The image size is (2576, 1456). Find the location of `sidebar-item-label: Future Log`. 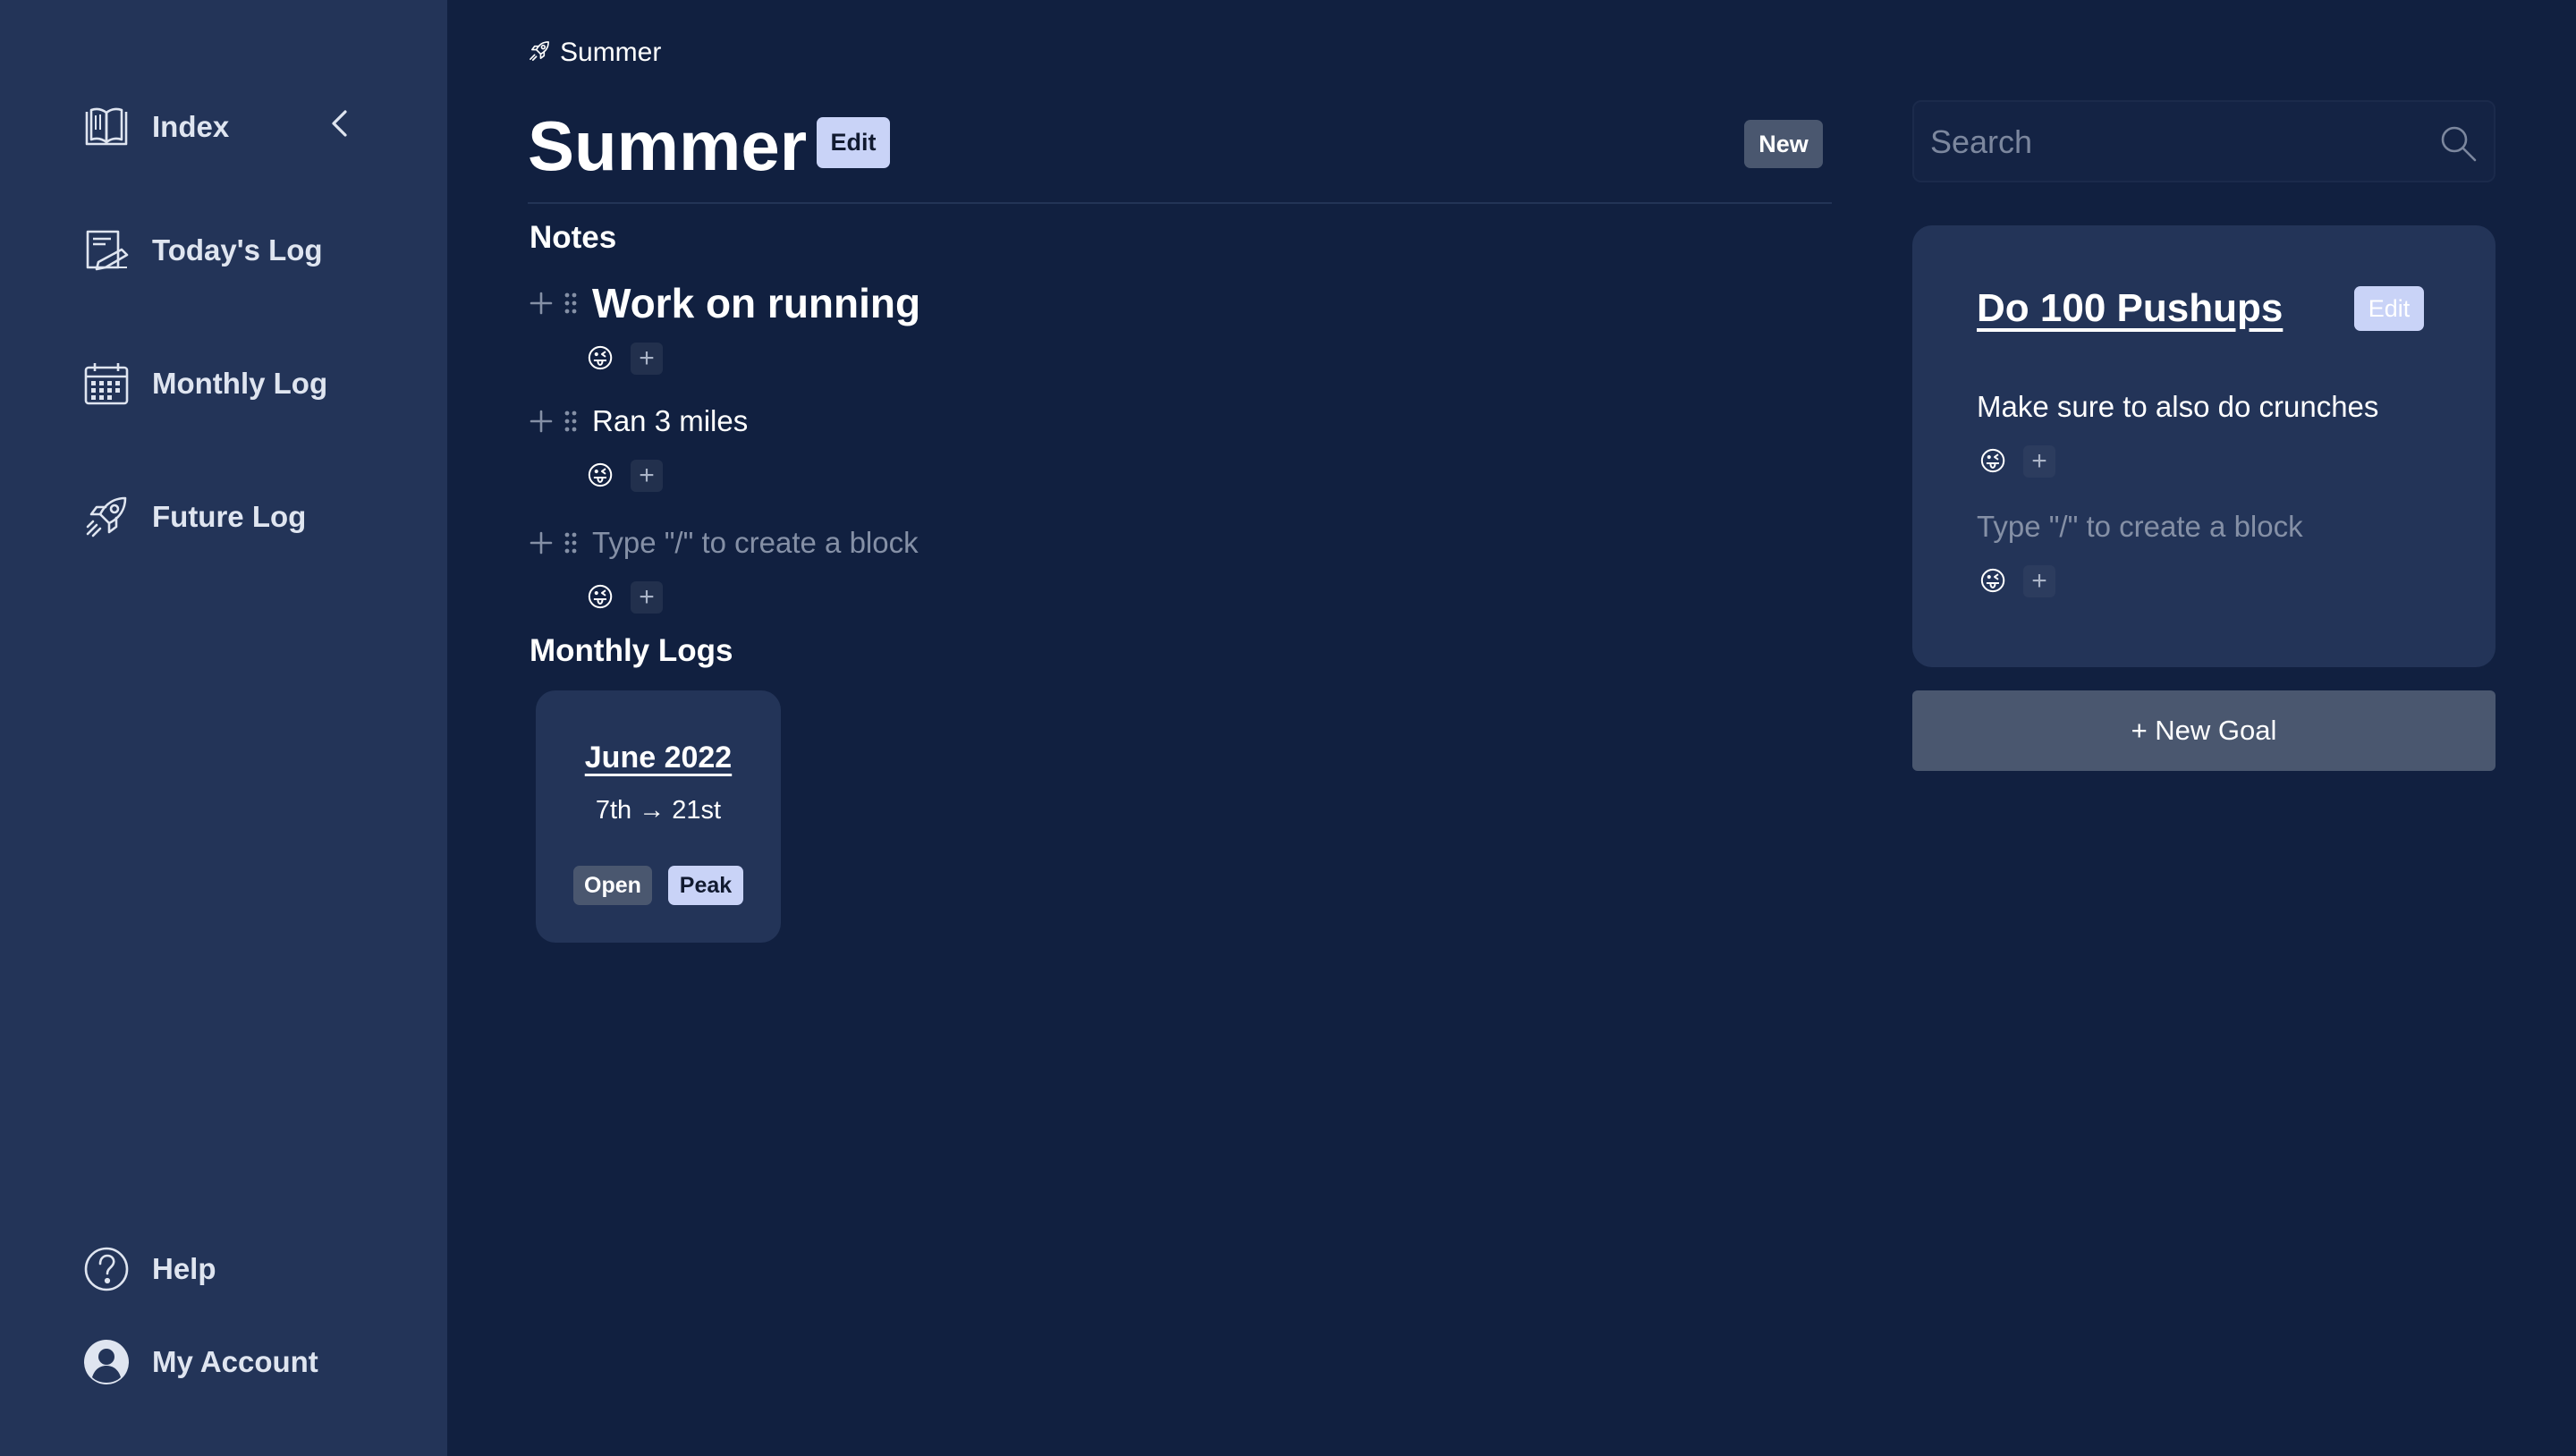

sidebar-item-label: Future Log is located at coordinates (229, 516).